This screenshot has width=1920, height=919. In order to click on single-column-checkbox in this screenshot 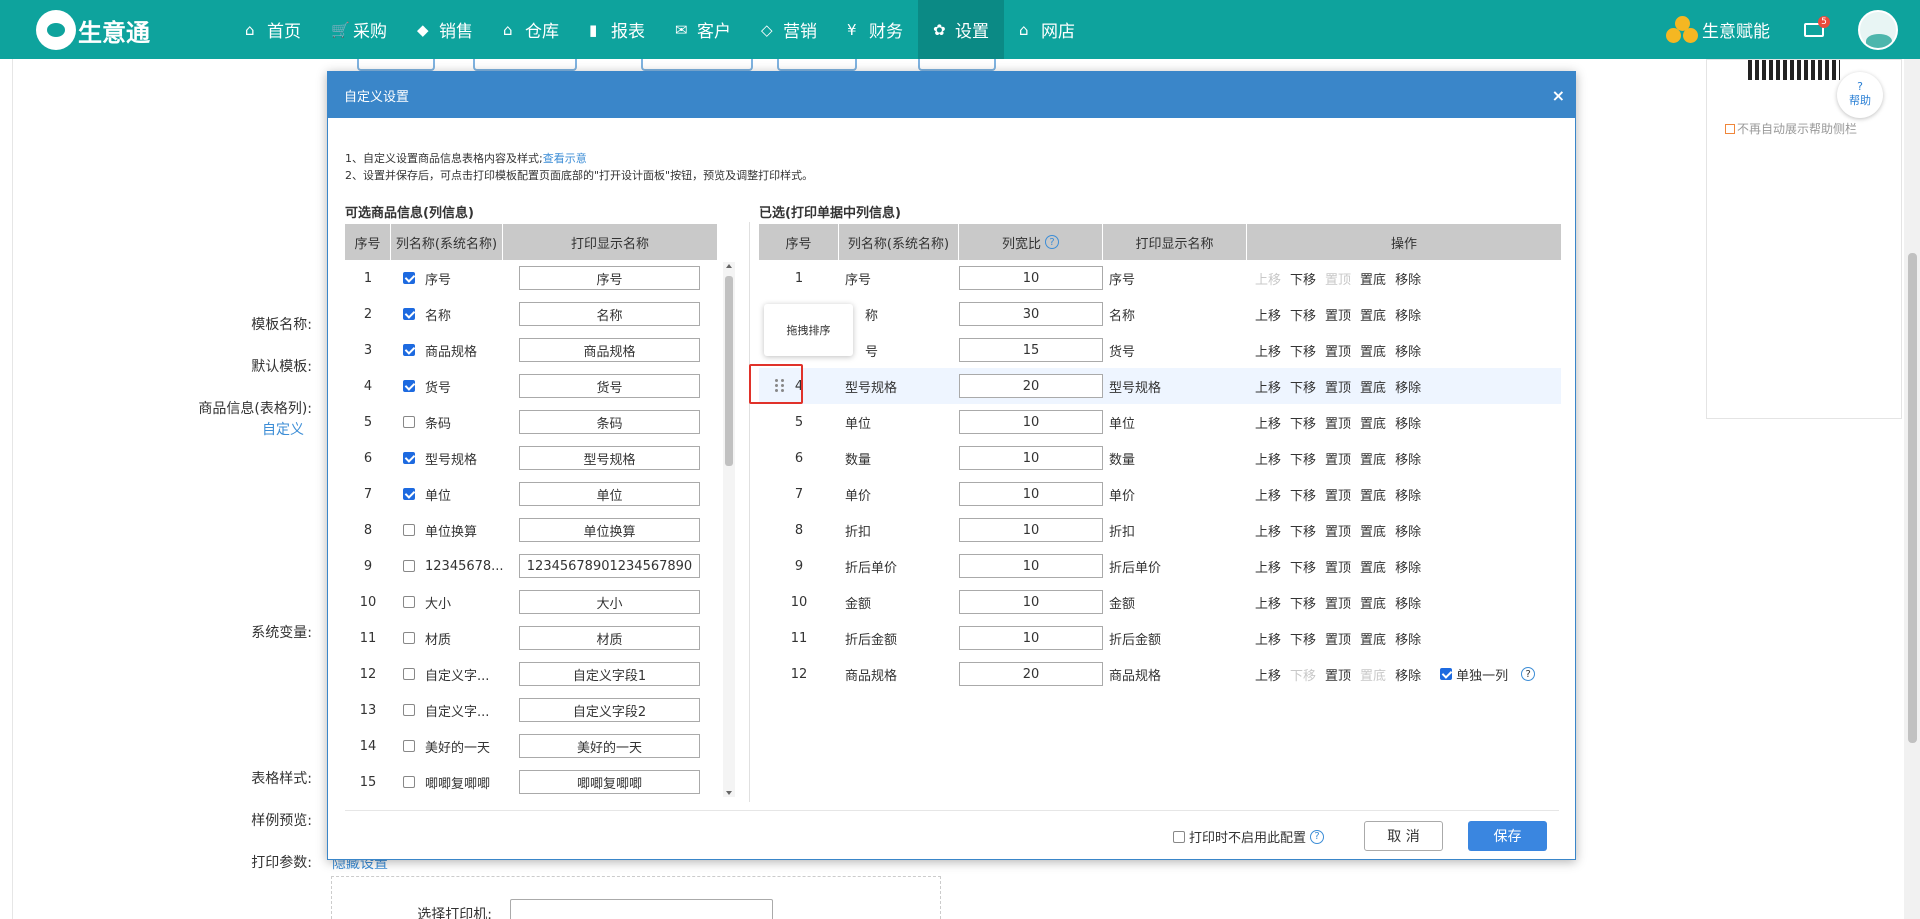, I will do `click(1446, 674)`.